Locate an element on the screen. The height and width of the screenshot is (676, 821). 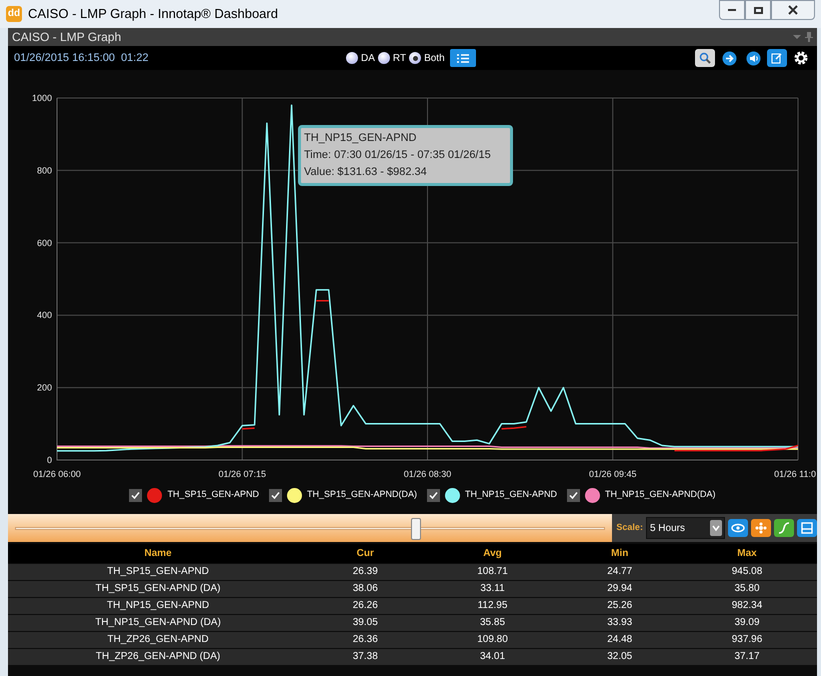
table-cell: 33.11 is located at coordinates (492, 588).